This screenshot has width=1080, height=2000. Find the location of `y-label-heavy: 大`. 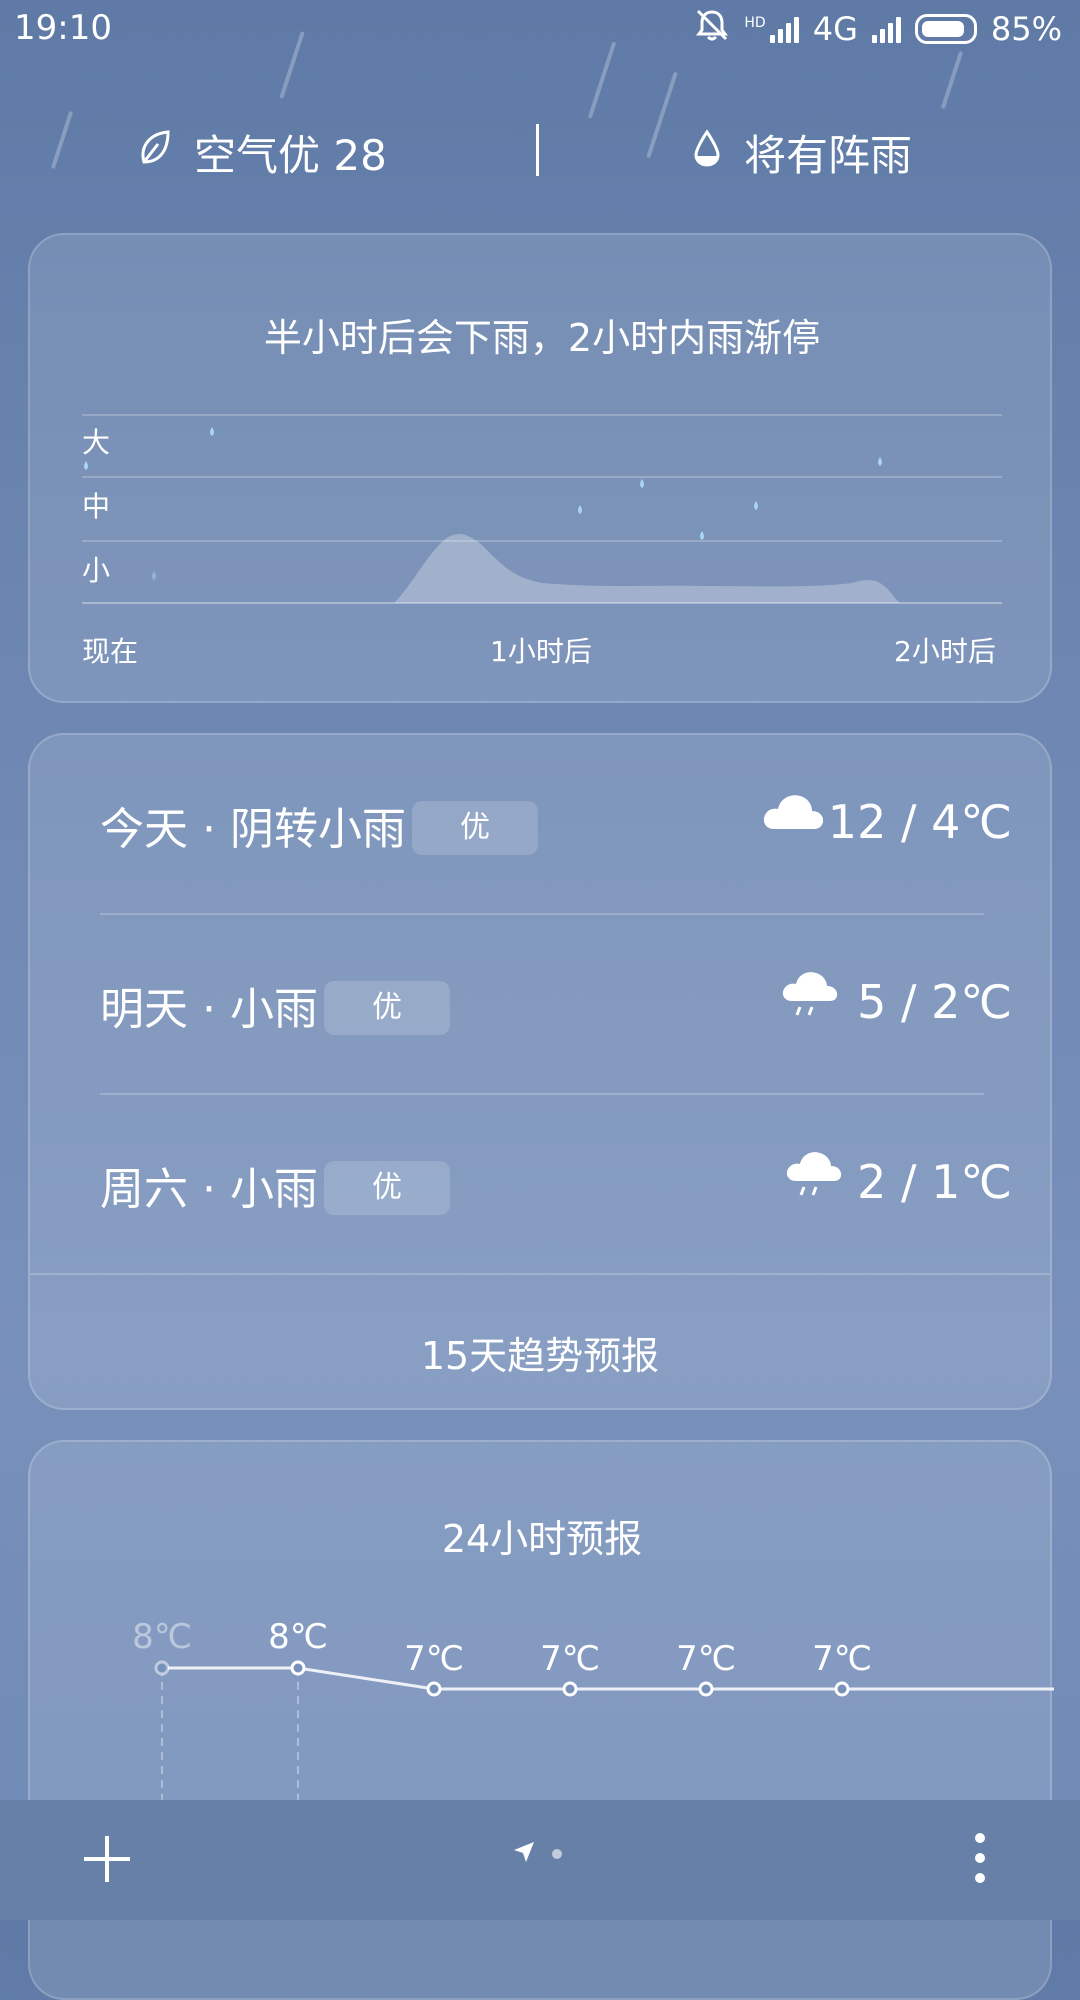

y-label-heavy: 大 is located at coordinates (96, 442).